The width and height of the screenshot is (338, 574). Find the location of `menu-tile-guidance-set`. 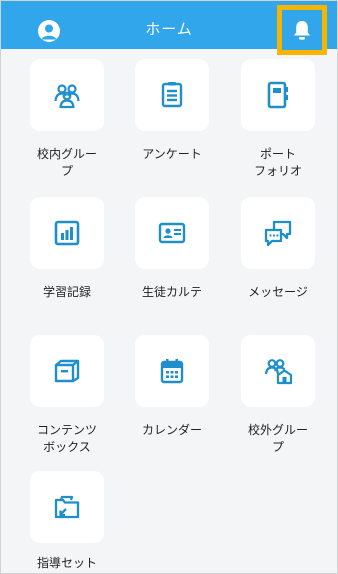

menu-tile-guidance-set is located at coordinates (67, 507).